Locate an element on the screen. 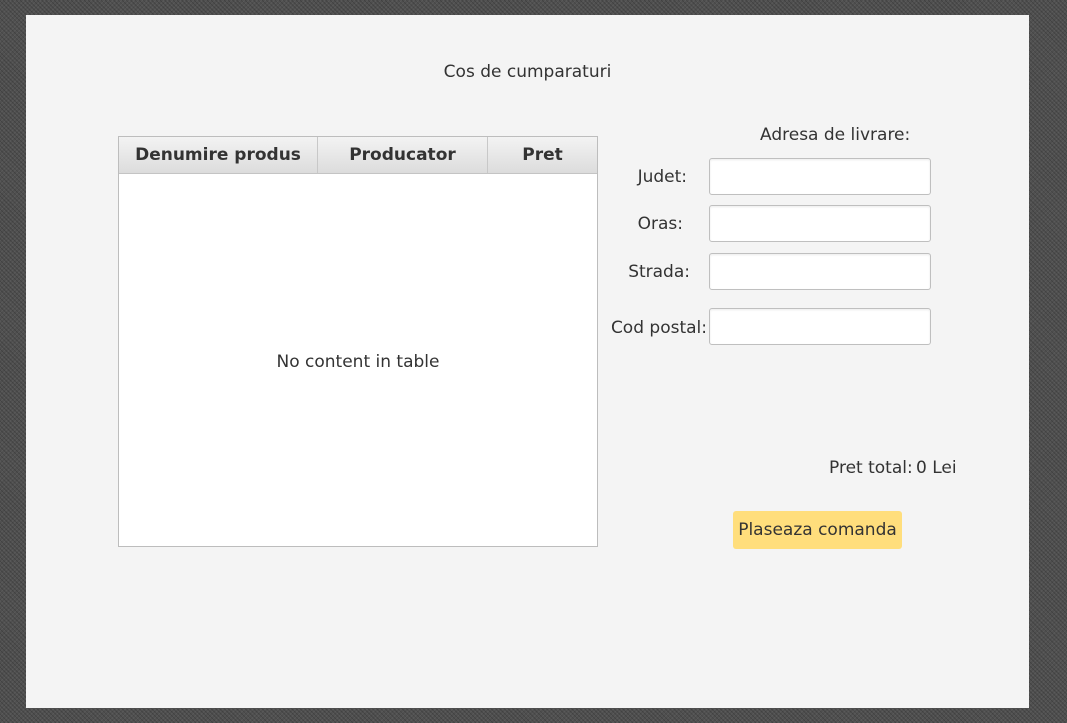 This screenshot has height=723, width=1067. column-header-producer: Producator is located at coordinates (403, 155).